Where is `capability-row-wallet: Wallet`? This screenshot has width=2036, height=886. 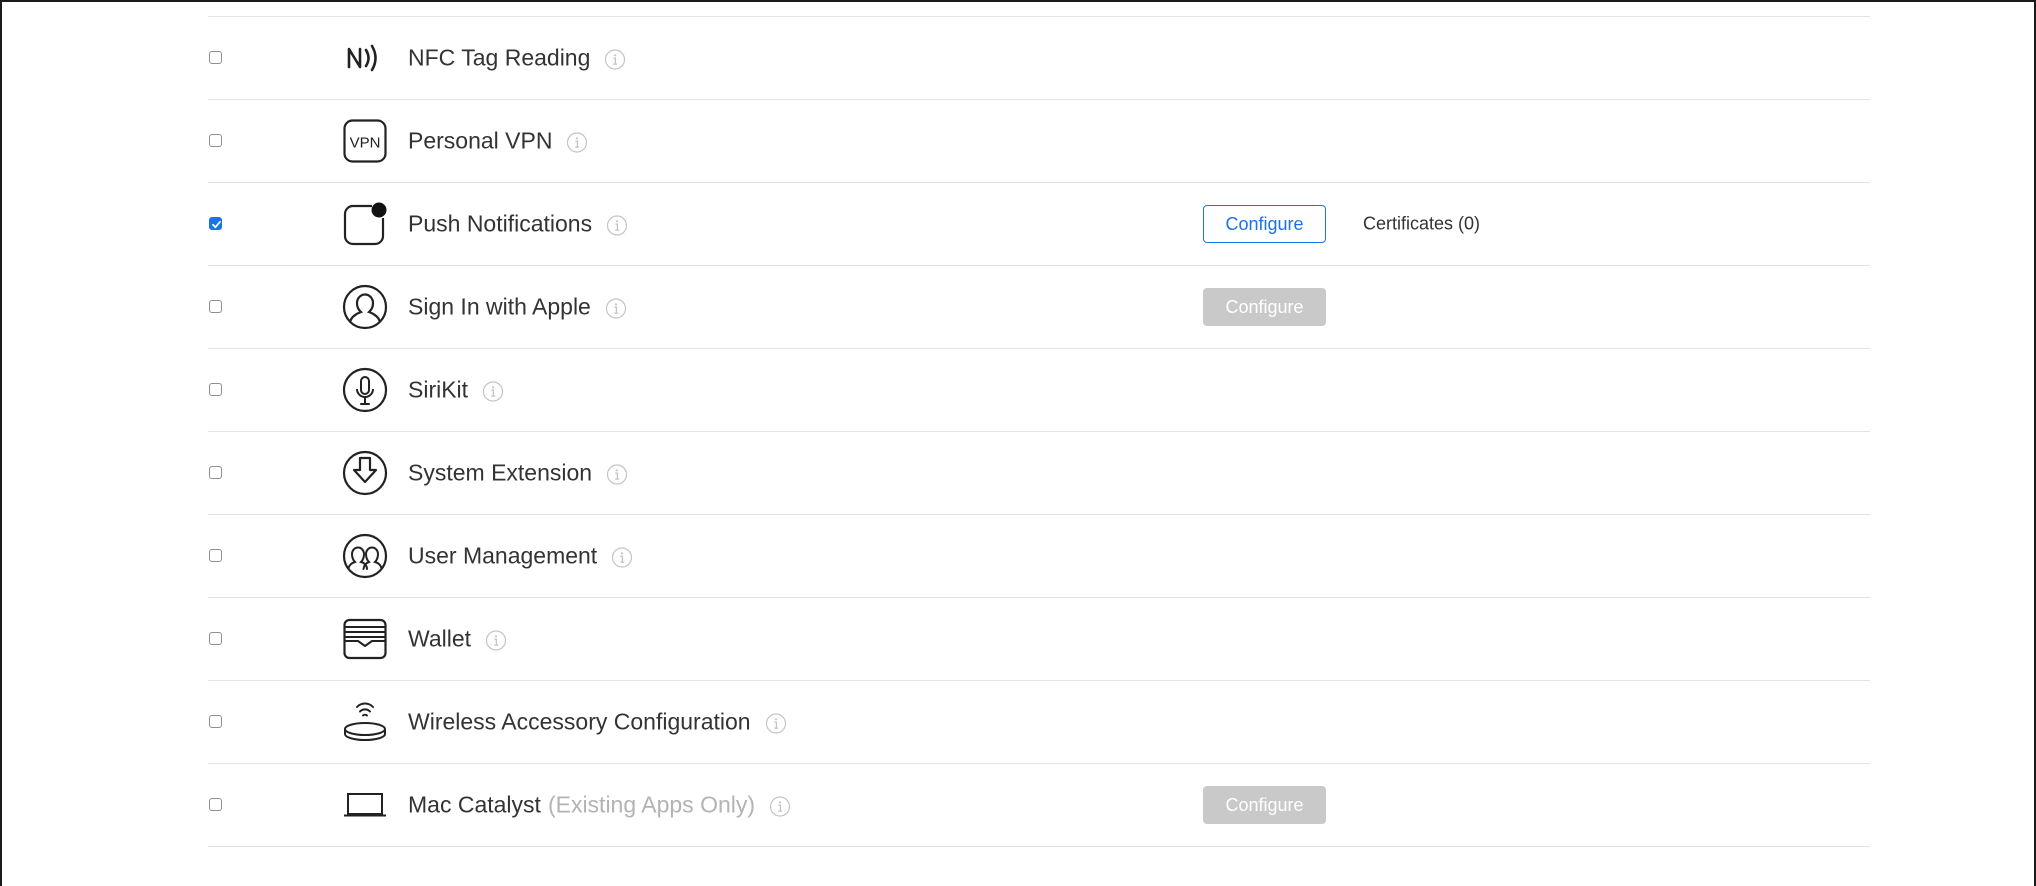
capability-row-wallet: Wallet is located at coordinates (1039, 639).